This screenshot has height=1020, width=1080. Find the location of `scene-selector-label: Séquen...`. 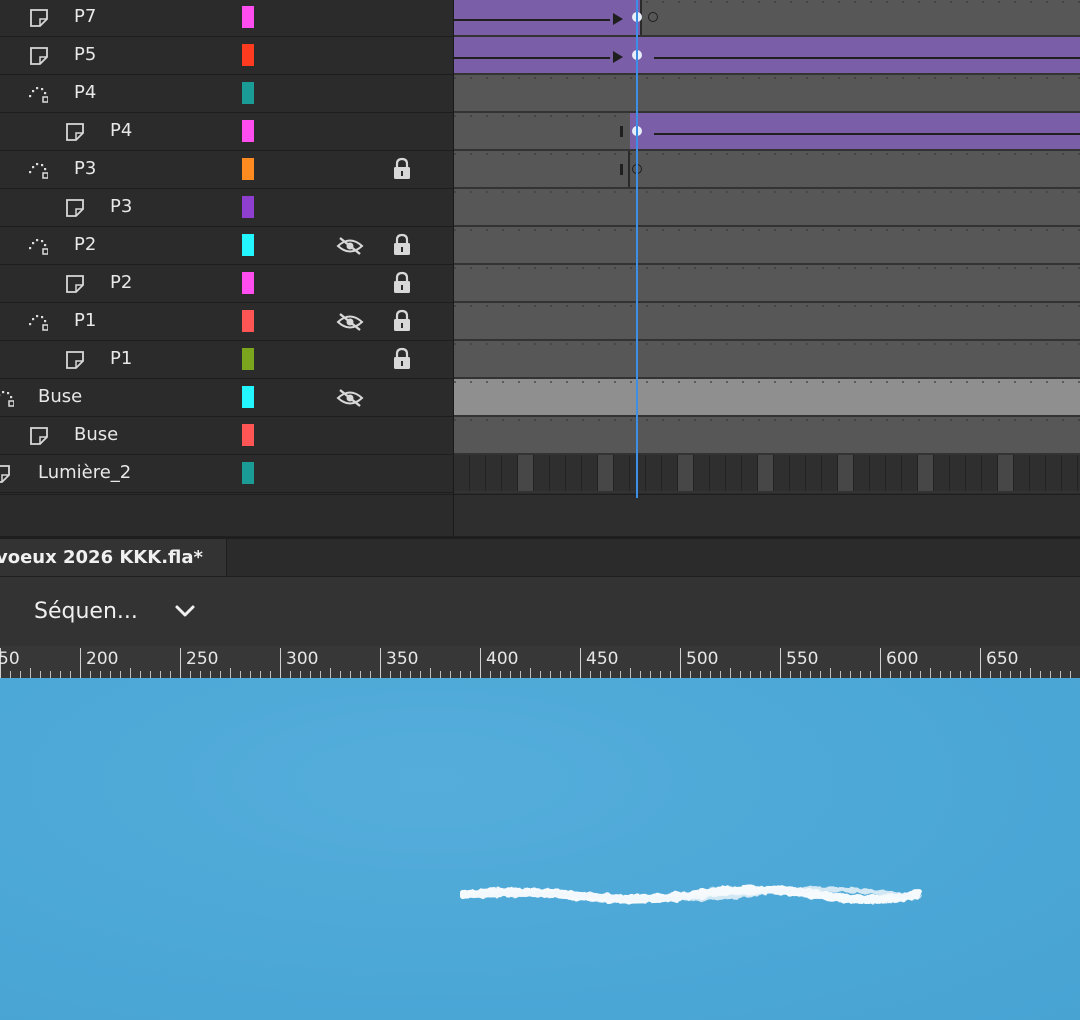

scene-selector-label: Séquen... is located at coordinates (86, 611).